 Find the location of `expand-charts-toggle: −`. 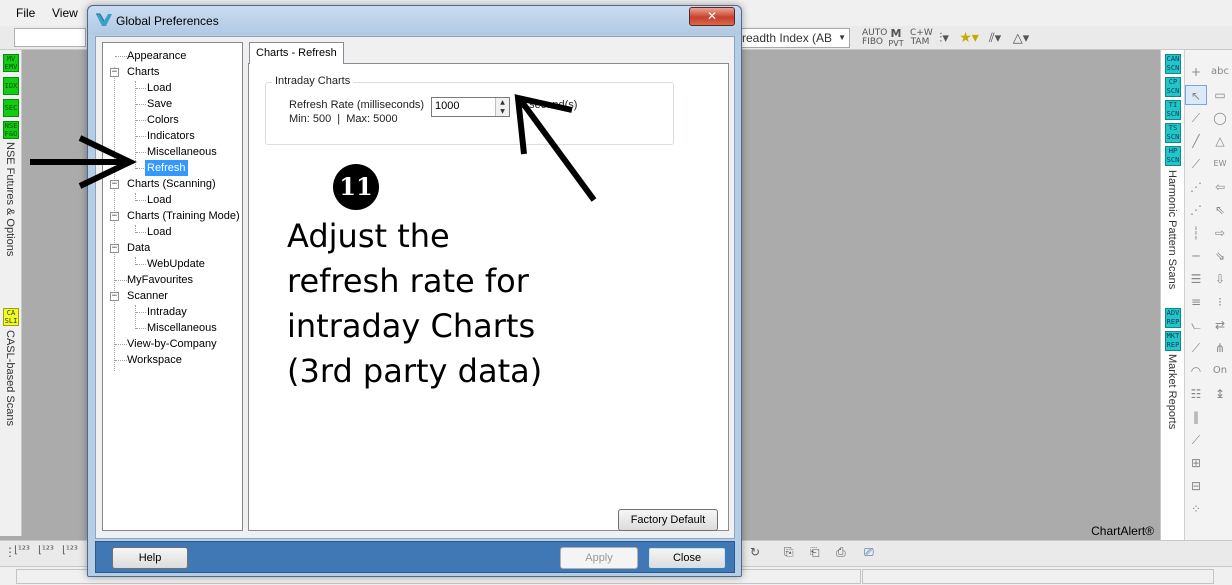

expand-charts-toggle: − is located at coordinates (114, 72).